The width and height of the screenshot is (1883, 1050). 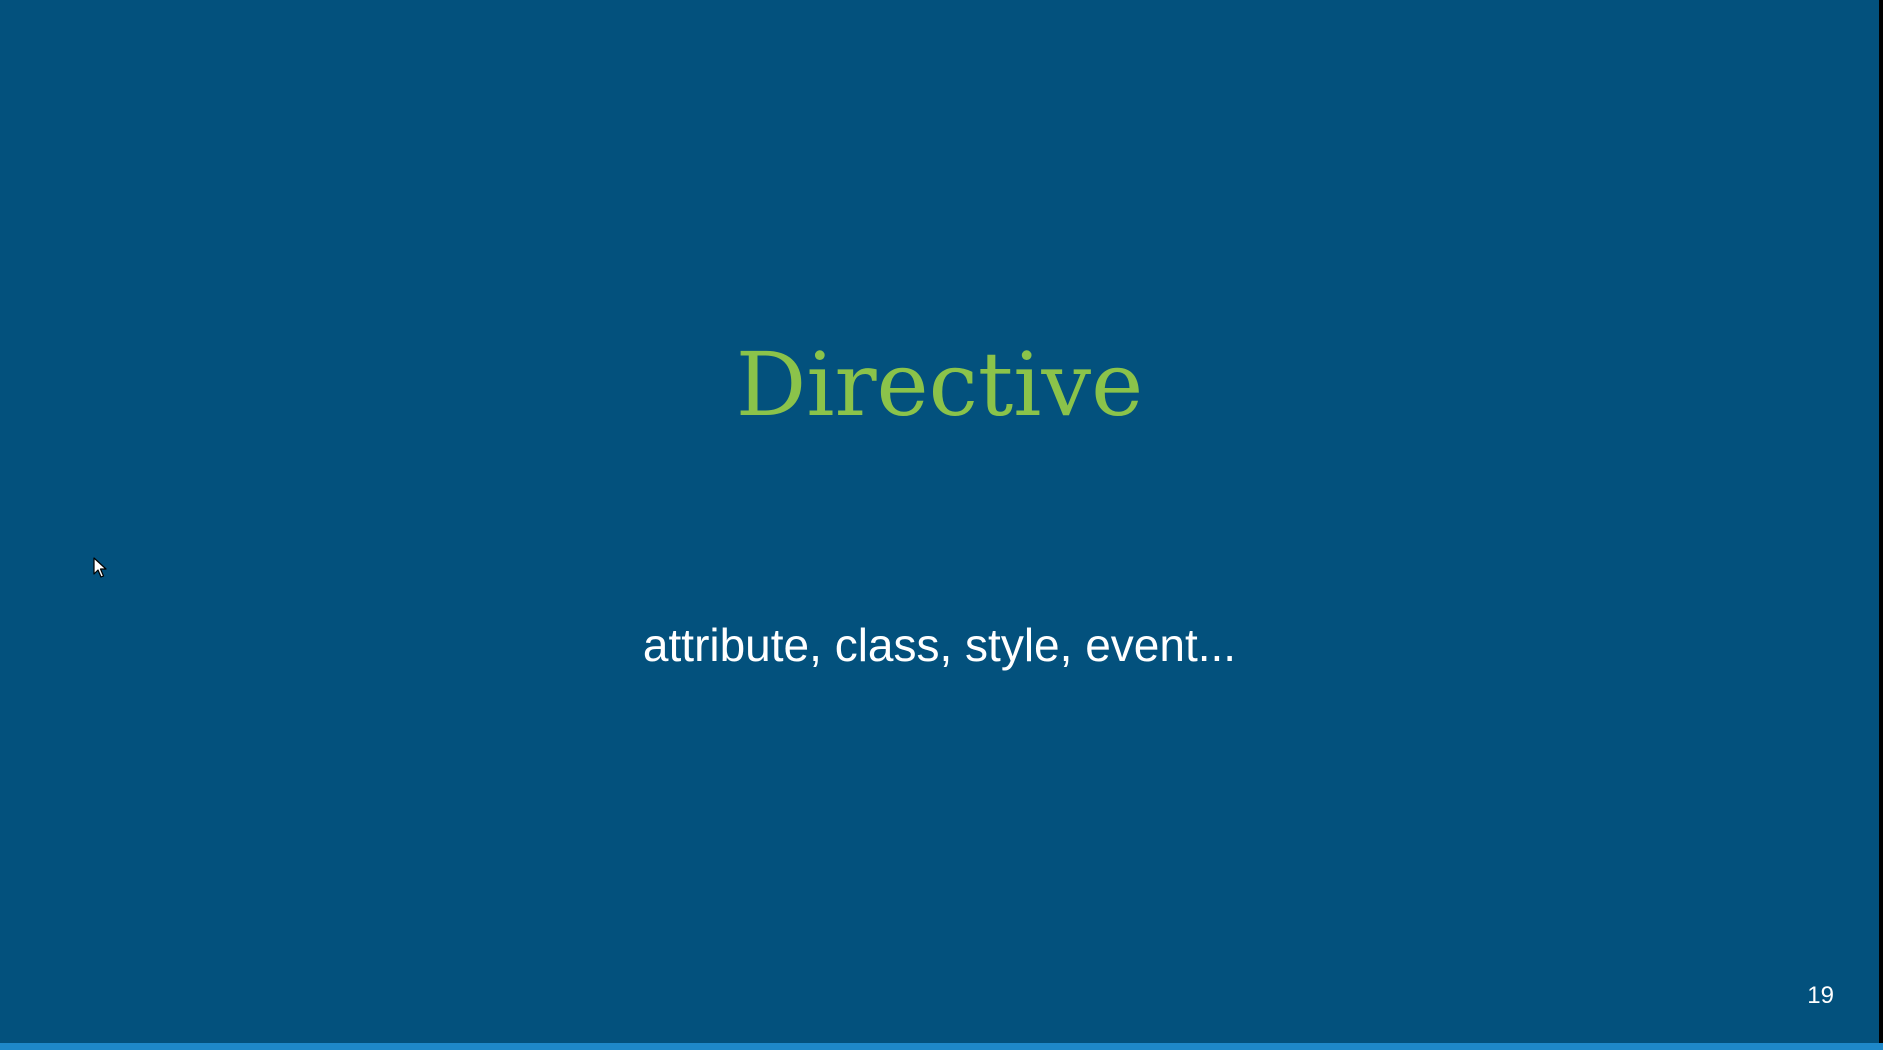 What do you see at coordinates (939, 384) in the screenshot?
I see `slide-title: Directive` at bounding box center [939, 384].